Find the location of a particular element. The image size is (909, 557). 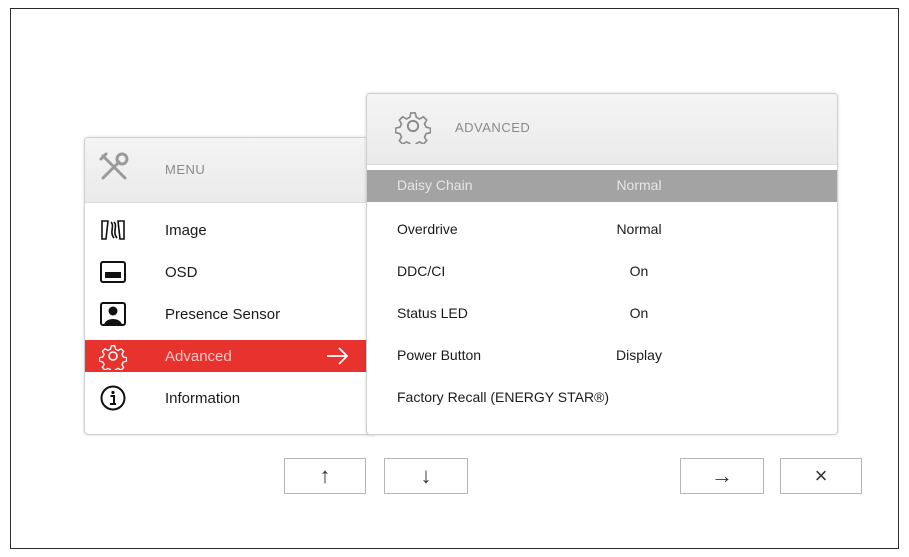

advanced-title: ADVANCED is located at coordinates (493, 127).